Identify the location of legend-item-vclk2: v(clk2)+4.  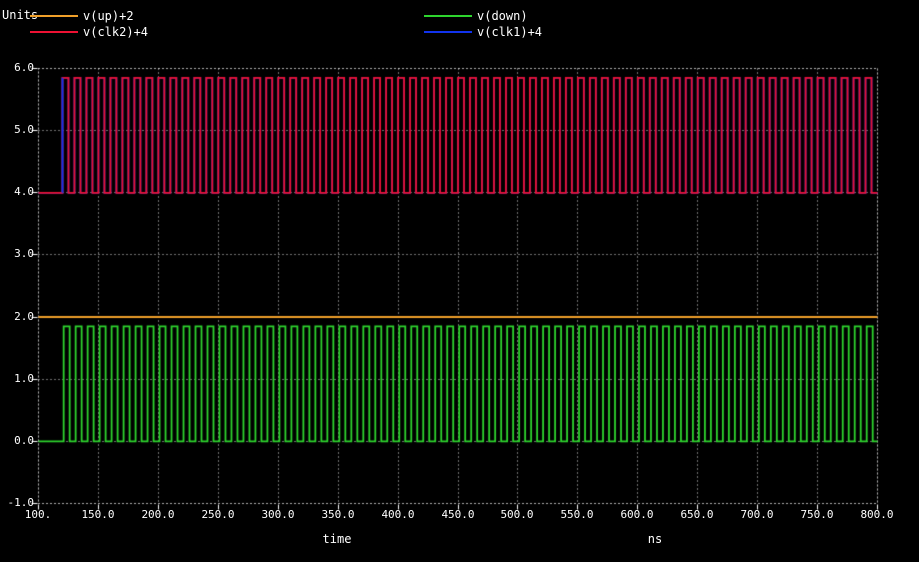
(89, 32).